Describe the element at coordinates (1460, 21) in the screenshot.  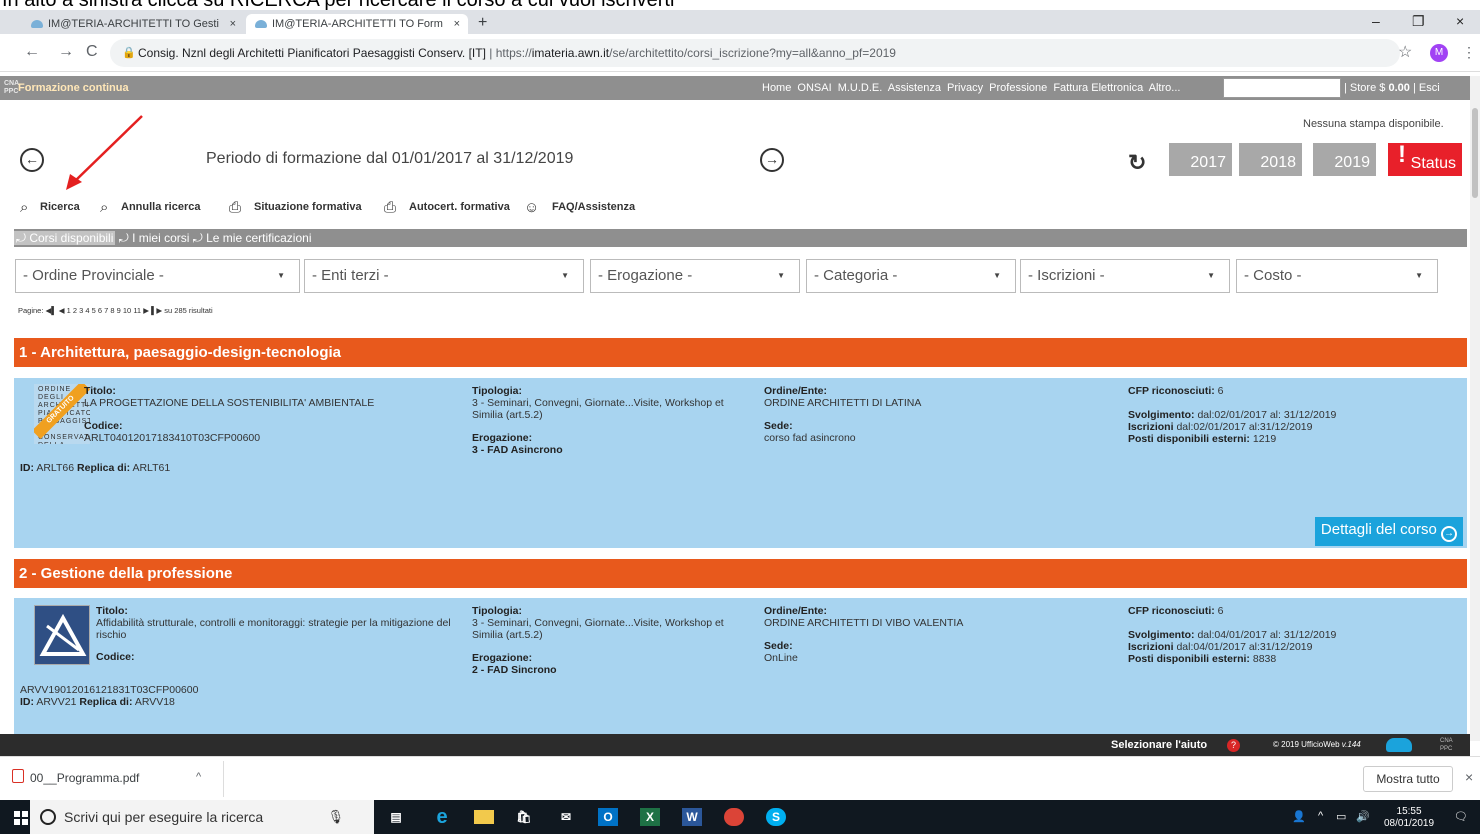
I see `close-window-button: ×` at that location.